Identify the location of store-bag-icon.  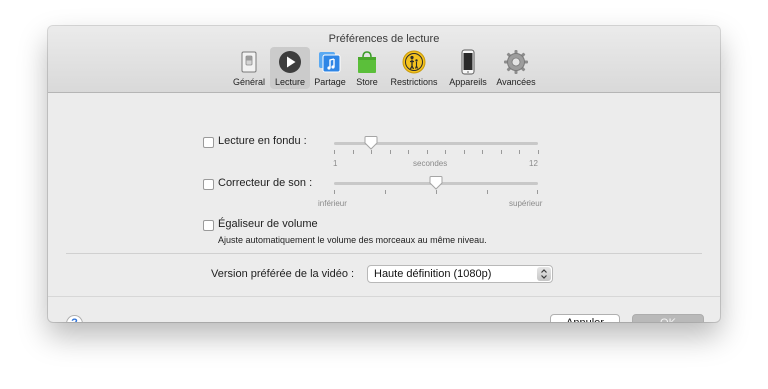
(367, 62).